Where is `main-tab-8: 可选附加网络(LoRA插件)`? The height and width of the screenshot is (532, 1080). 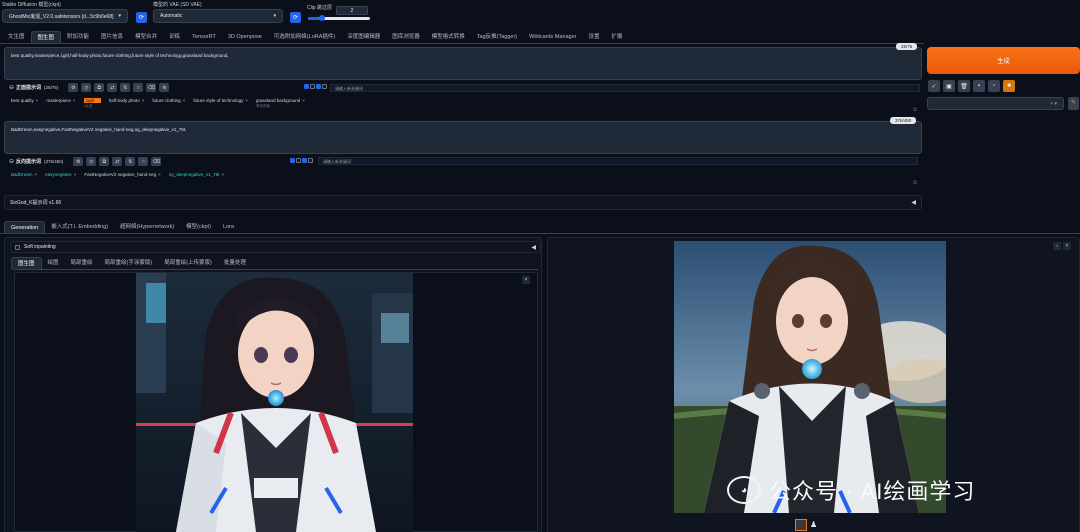
main-tab-8: 可选附加网络(LoRA插件) is located at coordinates (304, 37).